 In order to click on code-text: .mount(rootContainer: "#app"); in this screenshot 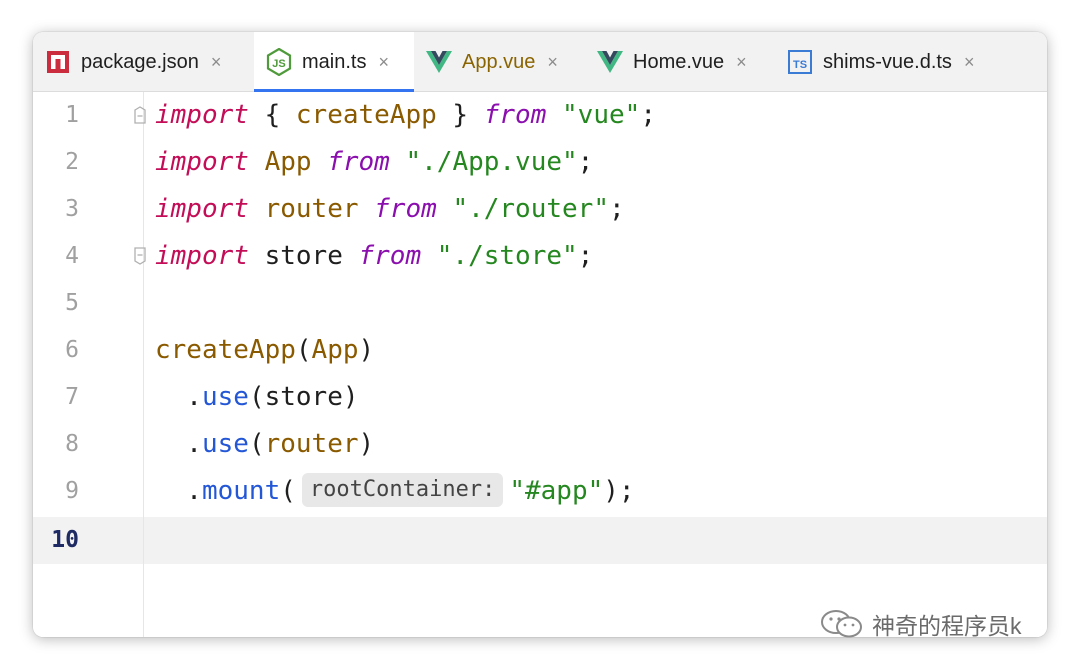, I will do `click(395, 491)`.